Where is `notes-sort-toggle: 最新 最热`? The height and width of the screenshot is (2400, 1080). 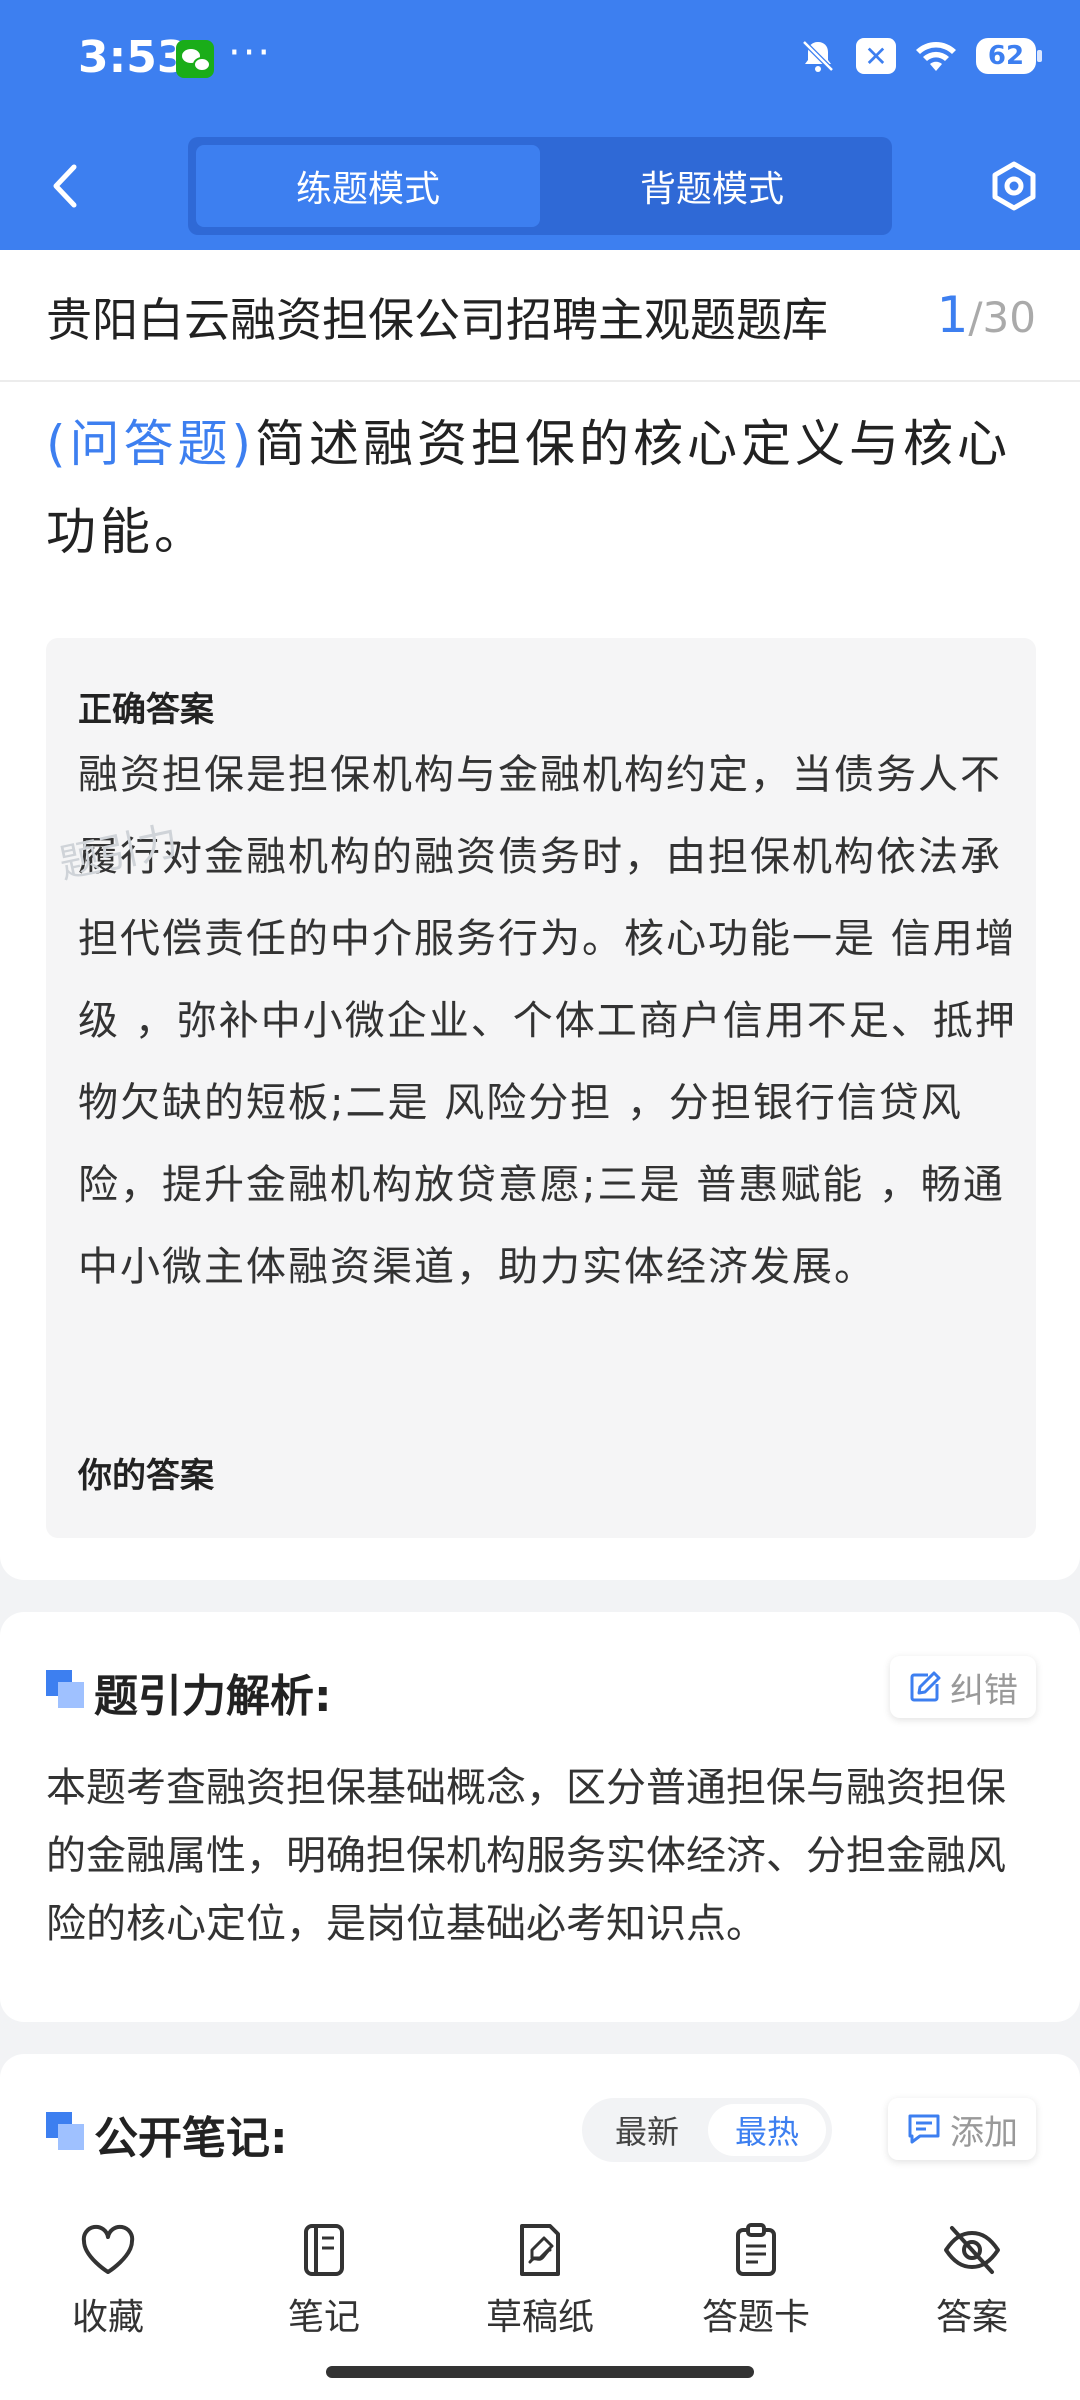 notes-sort-toggle: 最新 最热 is located at coordinates (707, 2130).